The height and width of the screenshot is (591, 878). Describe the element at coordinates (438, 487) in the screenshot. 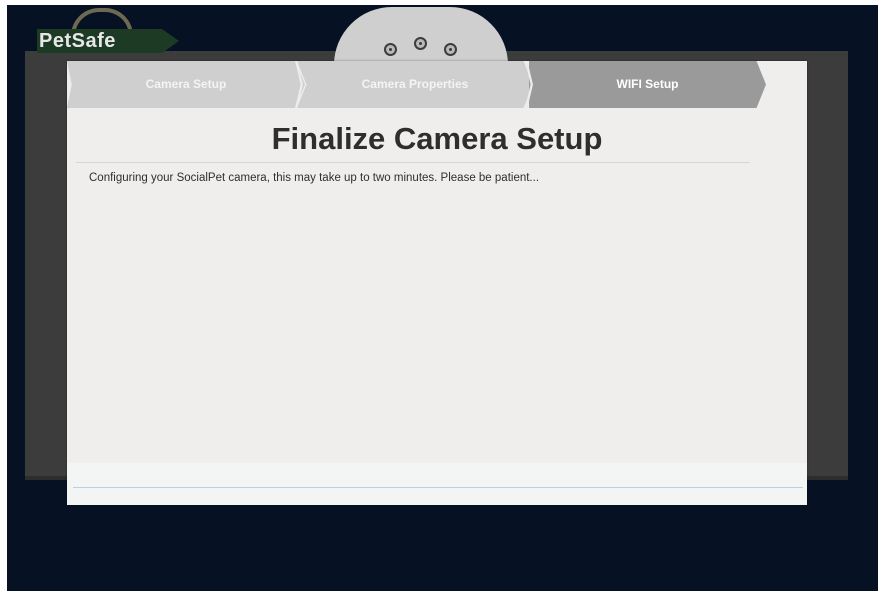

I see `footer-divider` at that location.